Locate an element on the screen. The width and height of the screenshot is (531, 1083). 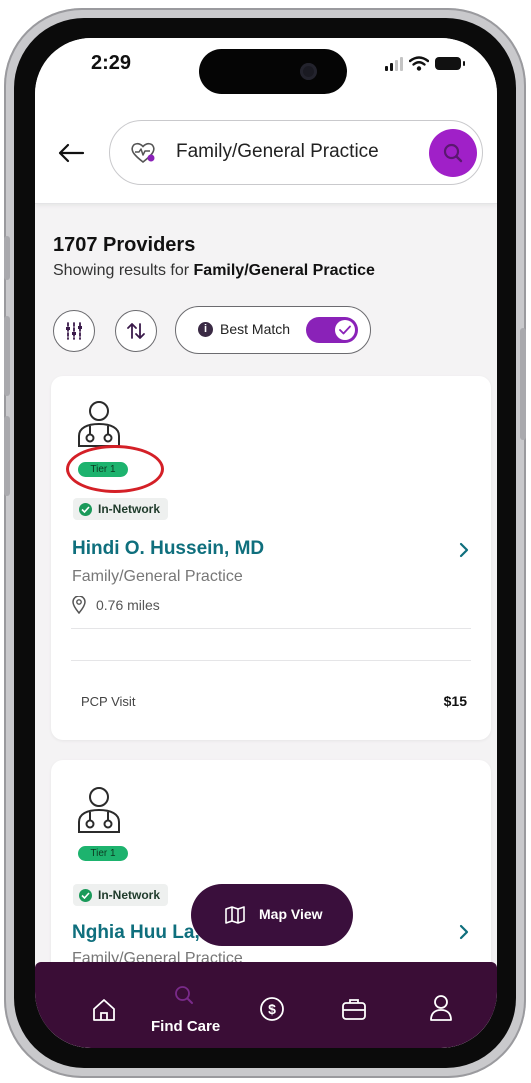
checkmark-icon is located at coordinates (345, 330).